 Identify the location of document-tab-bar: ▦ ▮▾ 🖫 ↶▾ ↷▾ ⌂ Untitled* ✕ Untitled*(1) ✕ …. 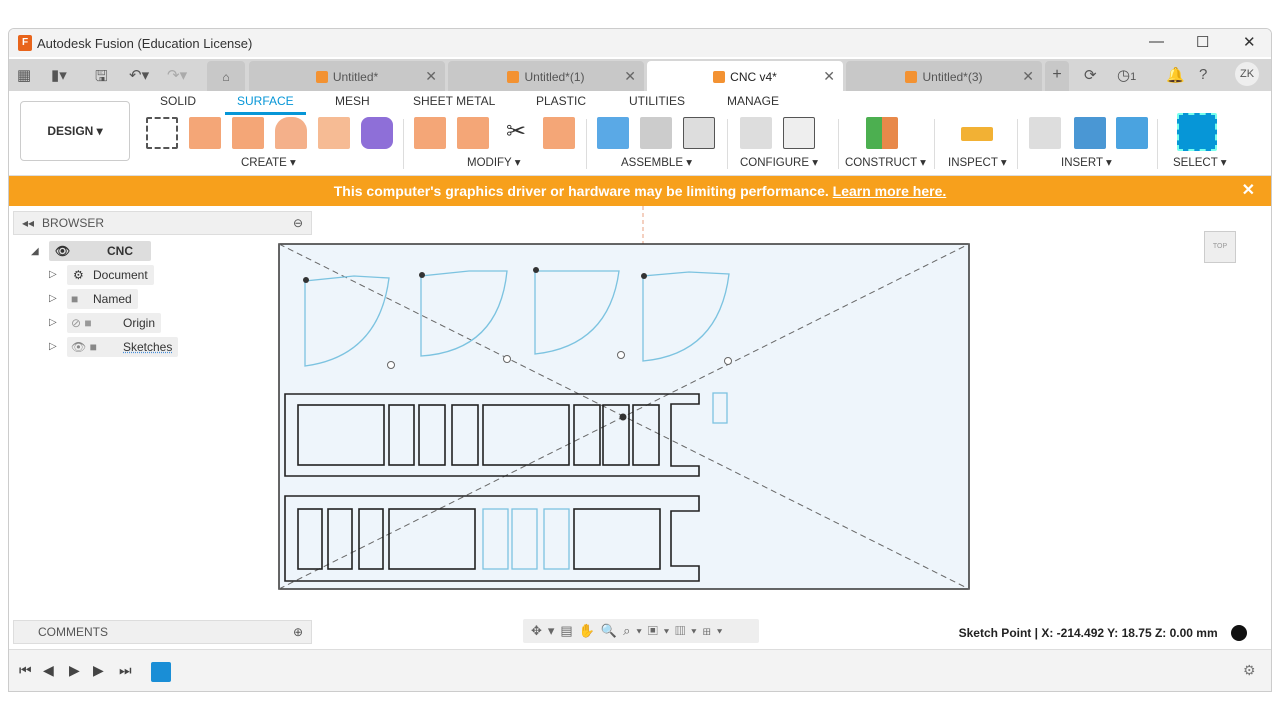
(640, 75).